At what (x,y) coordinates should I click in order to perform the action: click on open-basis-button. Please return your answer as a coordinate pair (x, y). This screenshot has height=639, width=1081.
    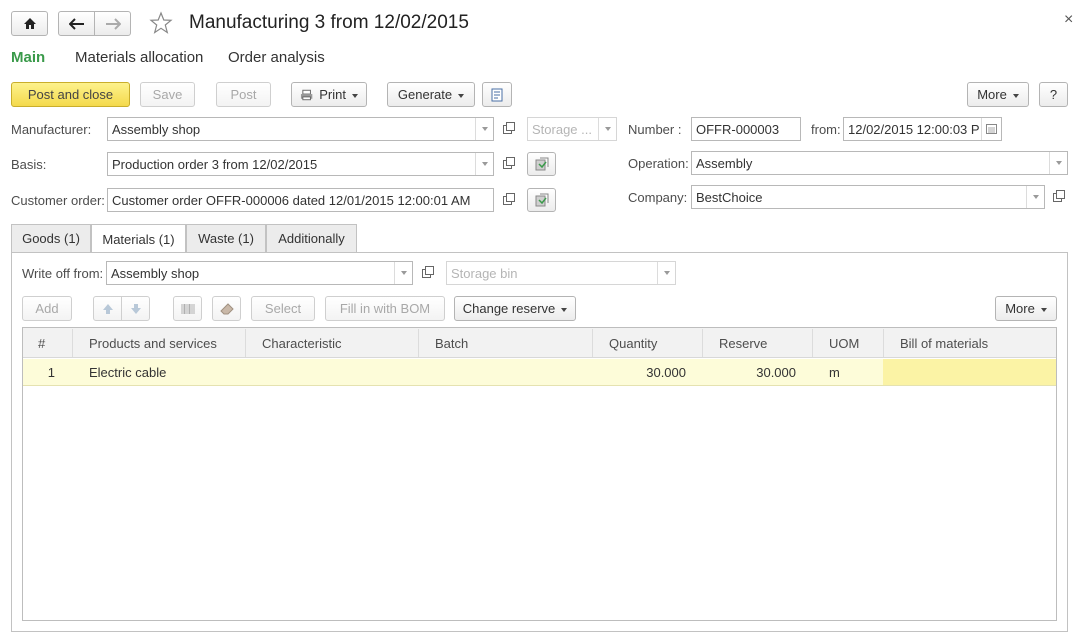
    Looking at the image, I should click on (507, 164).